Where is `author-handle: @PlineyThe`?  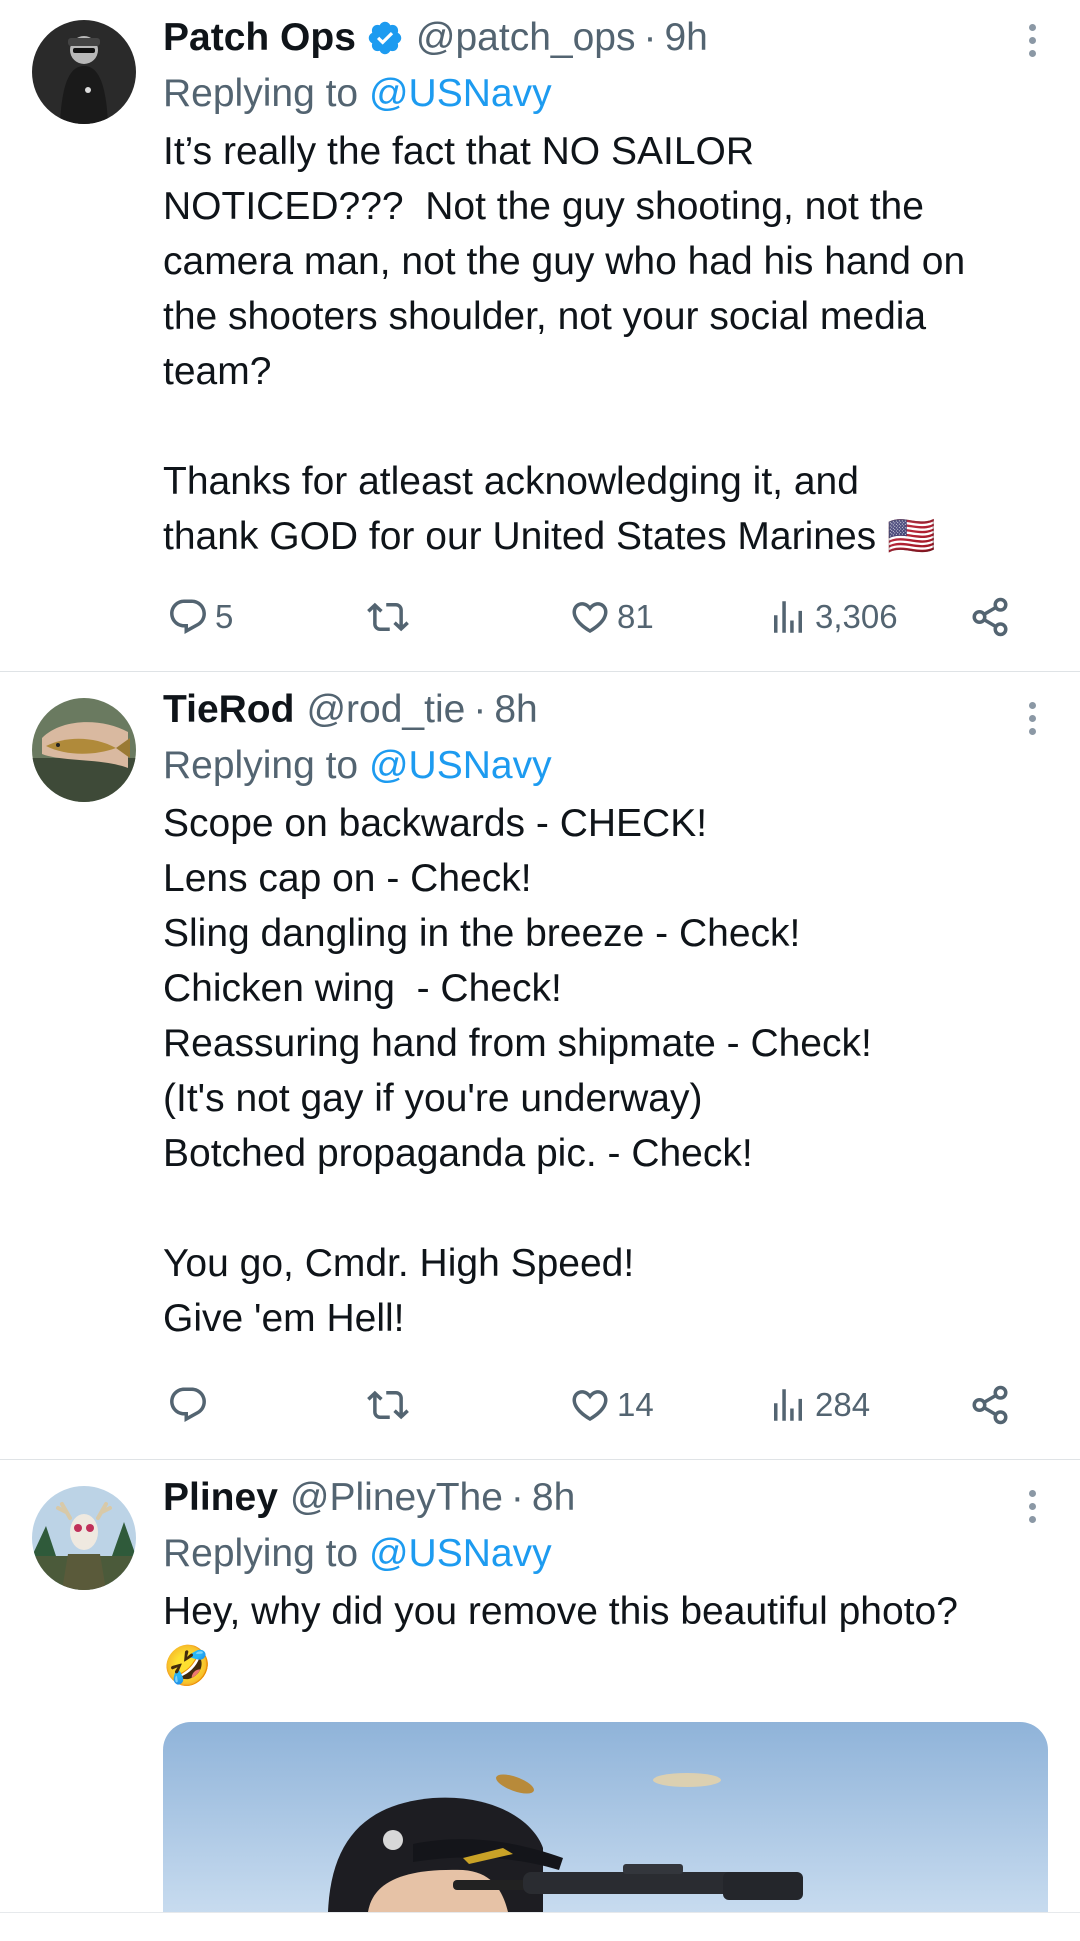 author-handle: @PlineyThe is located at coordinates (396, 1498).